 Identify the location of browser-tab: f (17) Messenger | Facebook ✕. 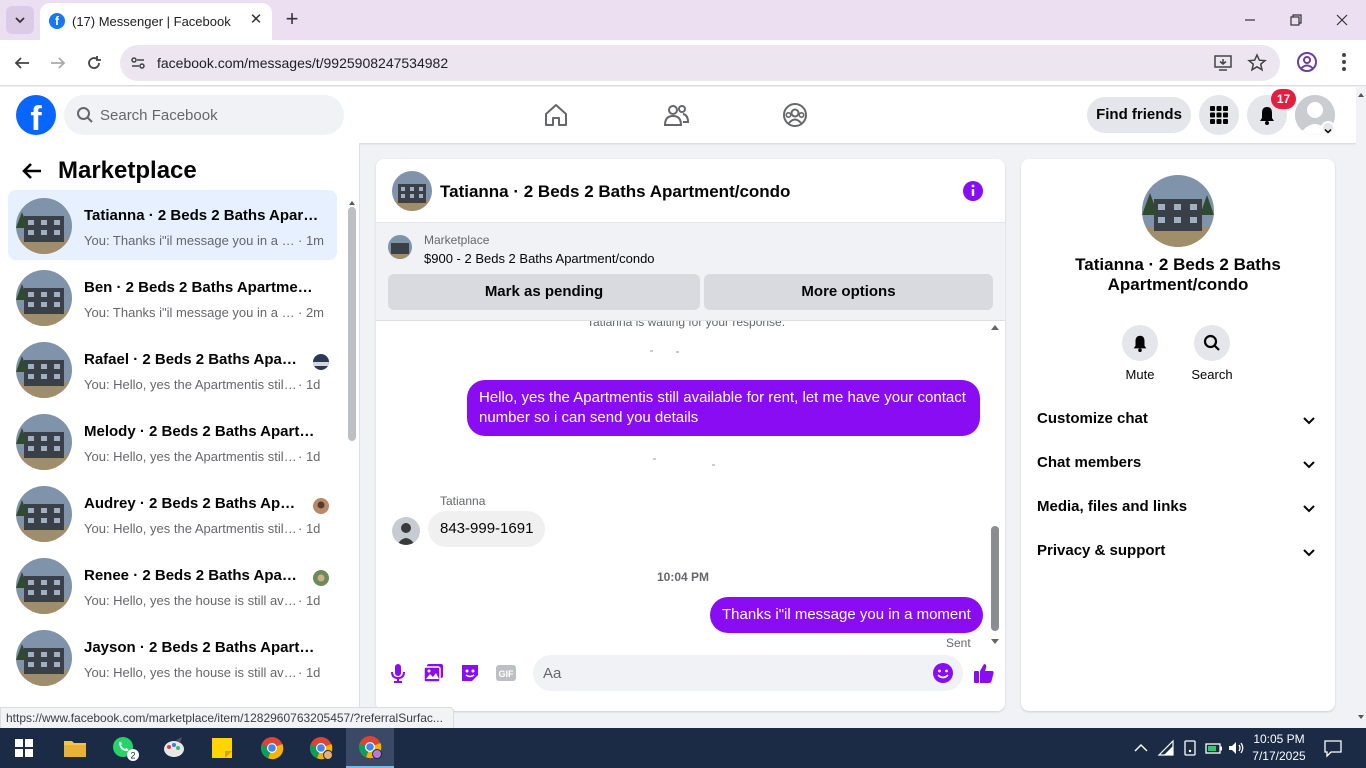
(156, 21).